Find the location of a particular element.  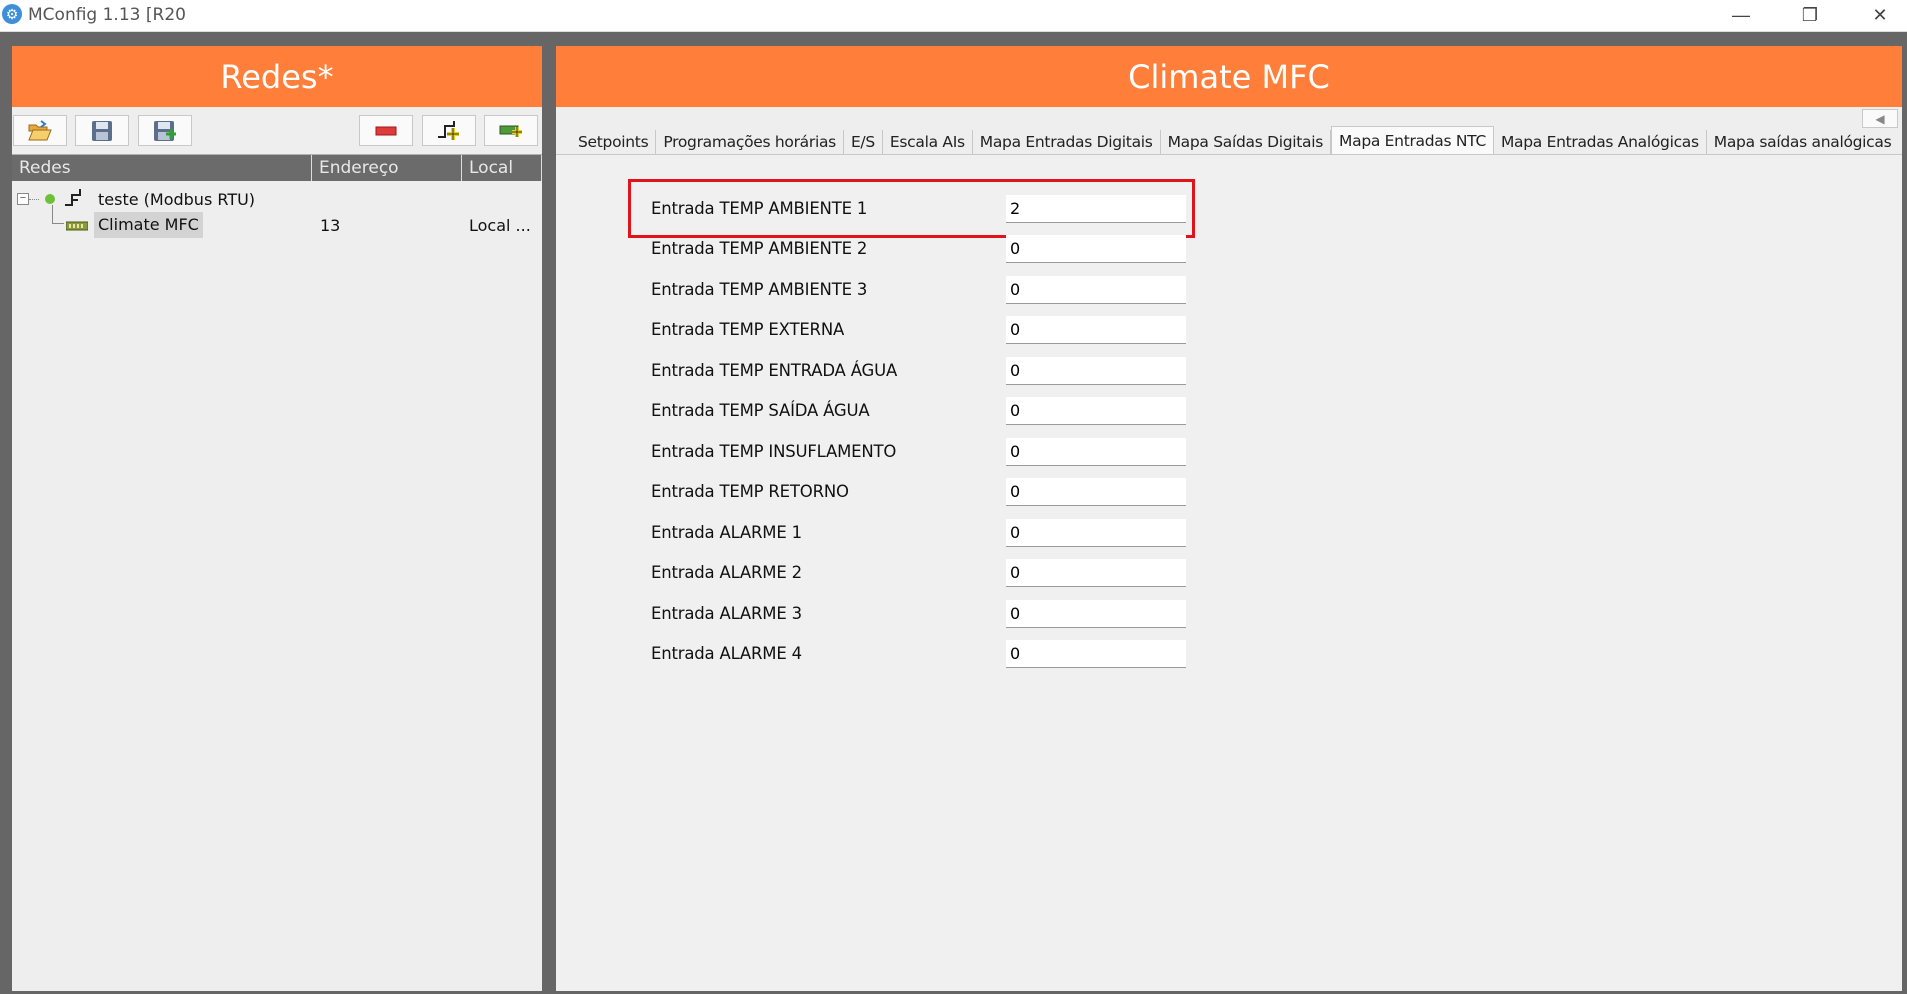

save-button is located at coordinates (102, 130).